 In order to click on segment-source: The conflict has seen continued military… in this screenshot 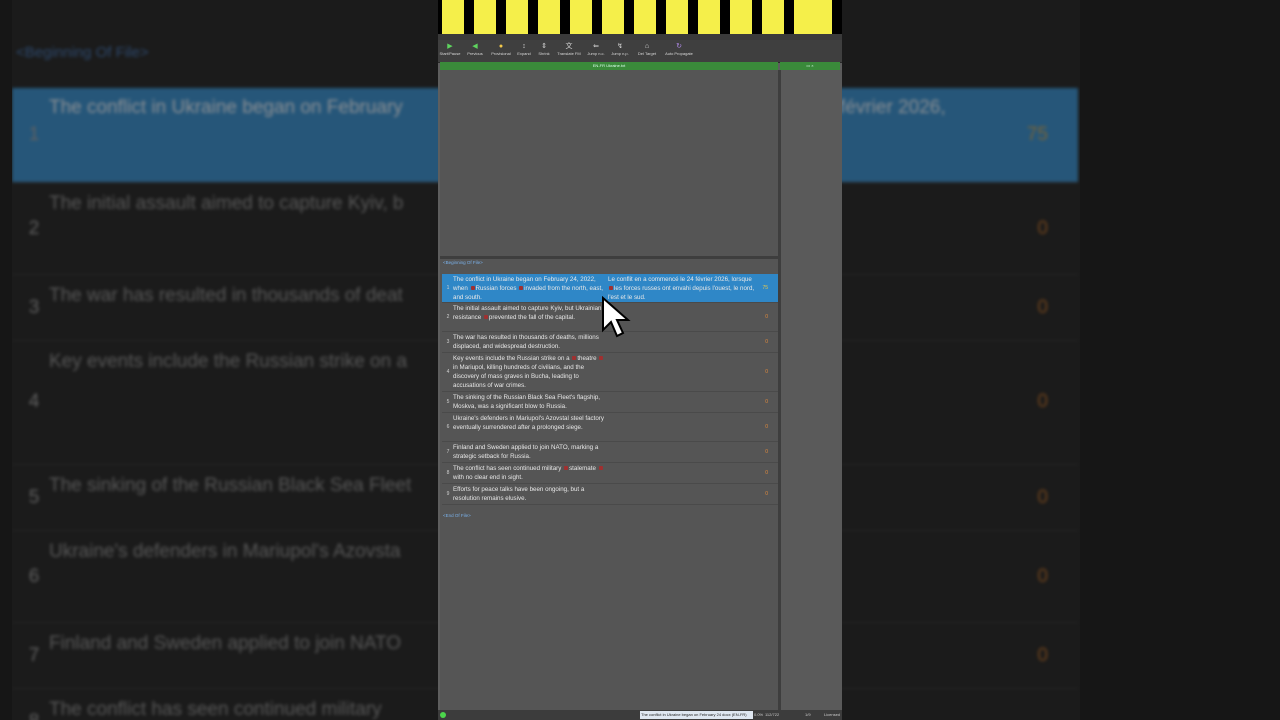, I will do `click(530, 473)`.